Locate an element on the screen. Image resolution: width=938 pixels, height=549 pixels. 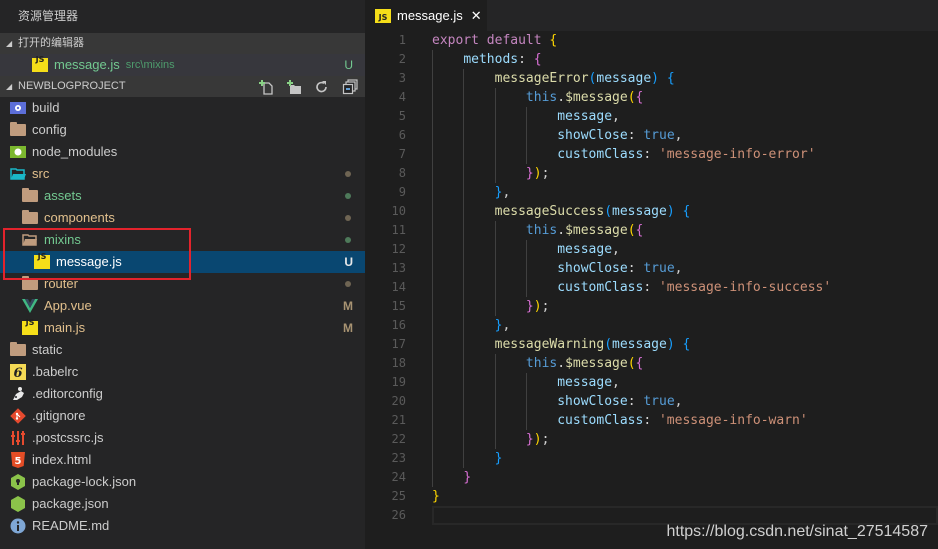
code-line: 17 messageWarning(message) { is located at coordinates (651, 344).